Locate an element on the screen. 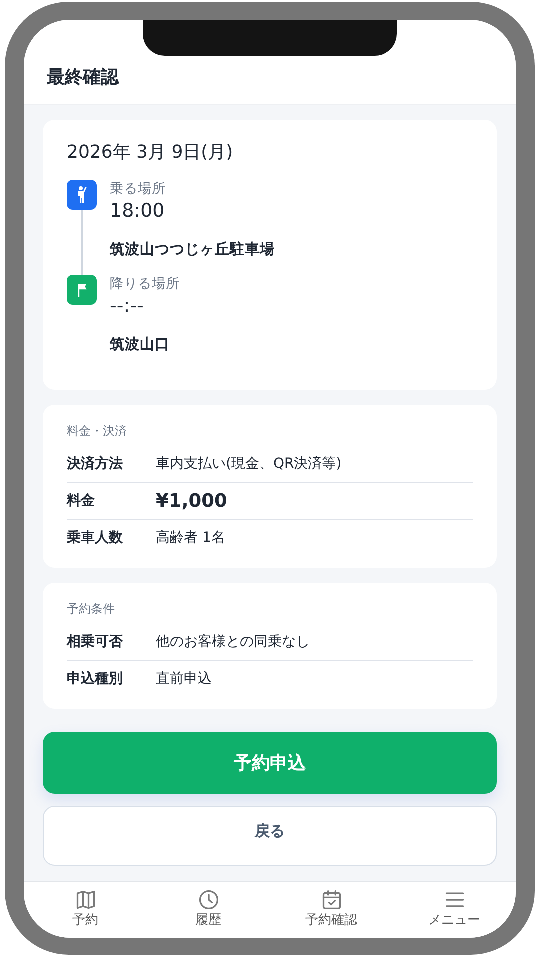 The width and height of the screenshot is (540, 958). calendar-icon is located at coordinates (331, 900).